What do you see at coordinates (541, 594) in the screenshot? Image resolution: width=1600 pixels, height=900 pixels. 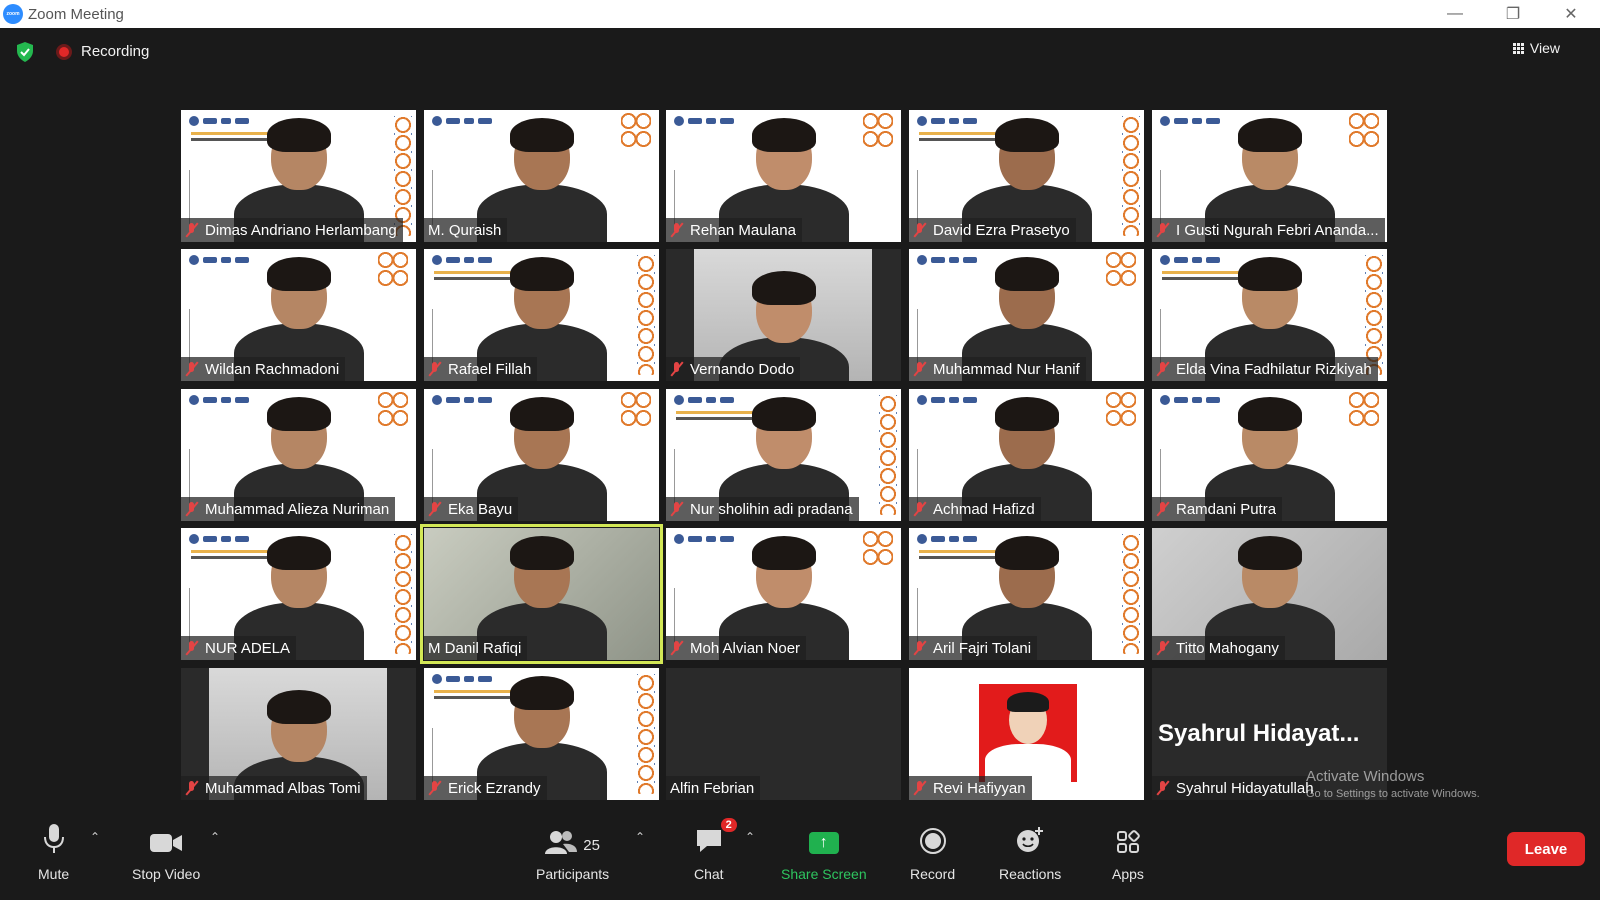 I see `participant-video-tile: M Danil Rafiqi` at bounding box center [541, 594].